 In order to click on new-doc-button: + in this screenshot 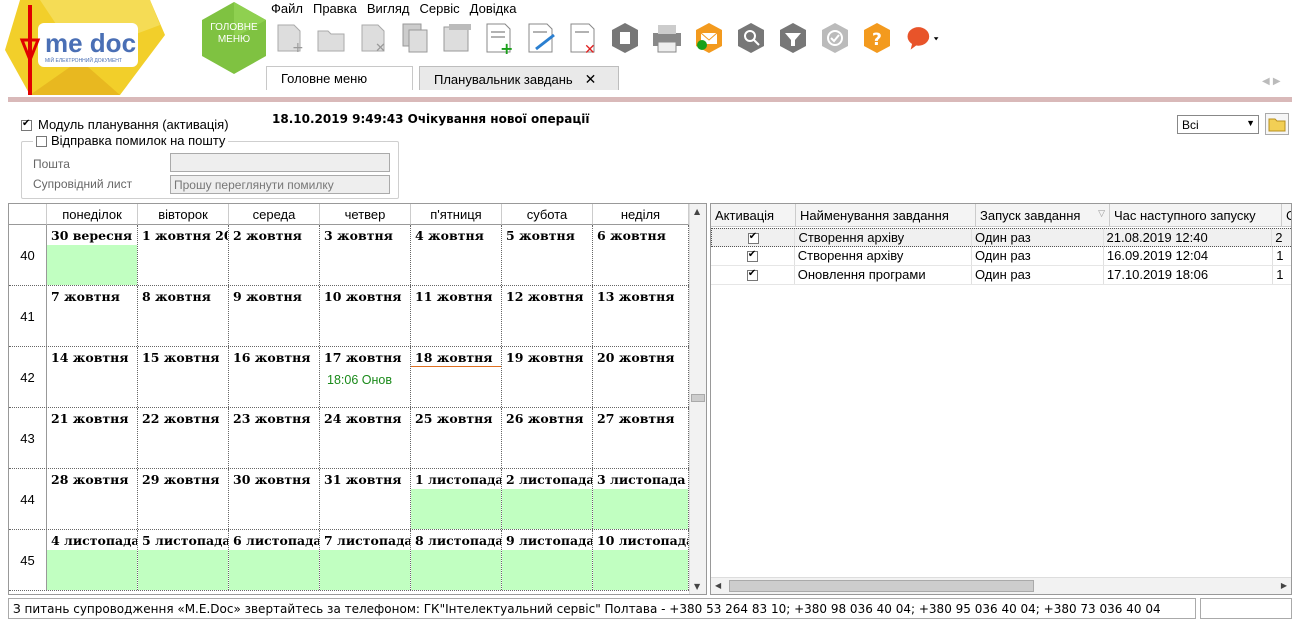, I will do `click(289, 38)`.